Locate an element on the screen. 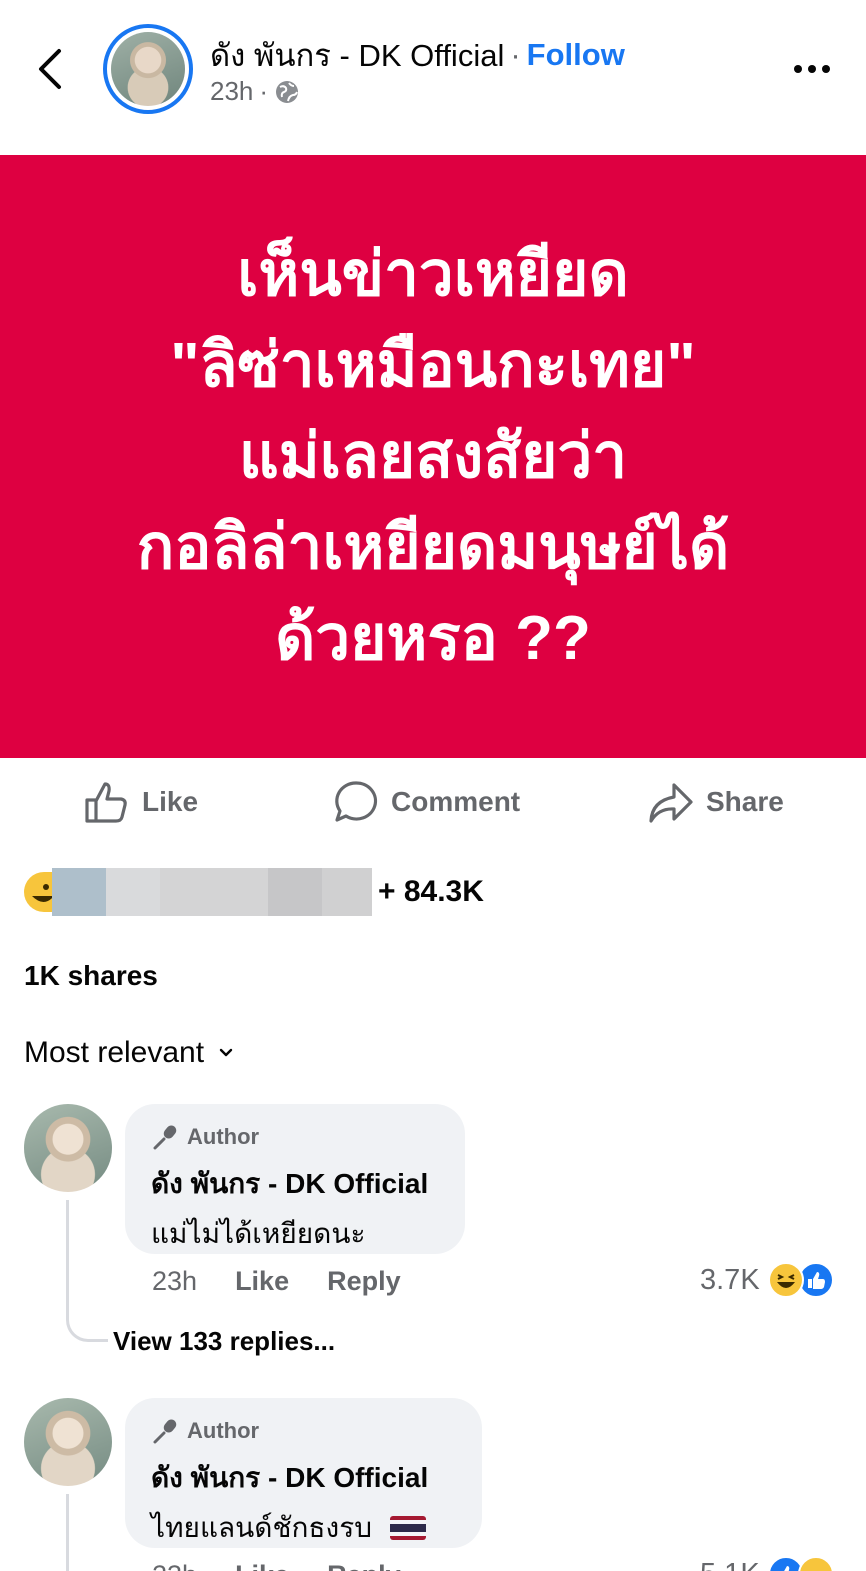  thumbs-up-icon is located at coordinates (106, 802).